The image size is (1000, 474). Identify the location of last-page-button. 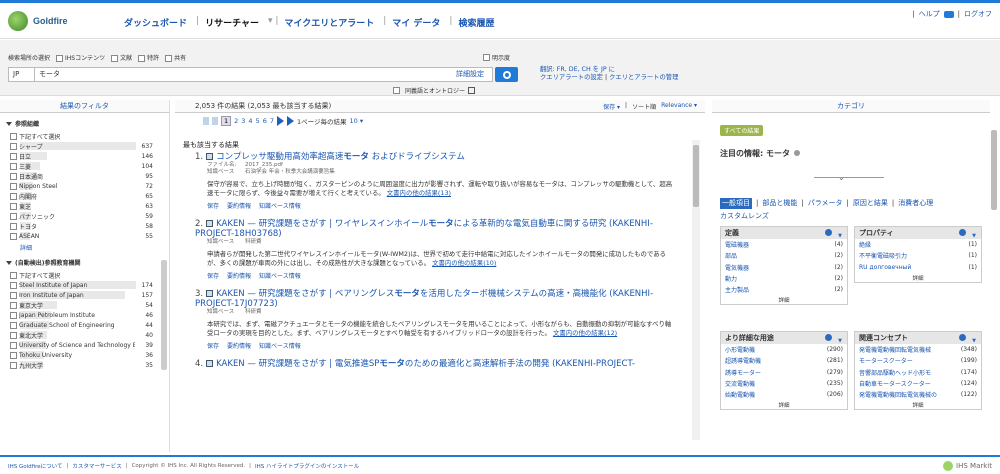
(290, 121).